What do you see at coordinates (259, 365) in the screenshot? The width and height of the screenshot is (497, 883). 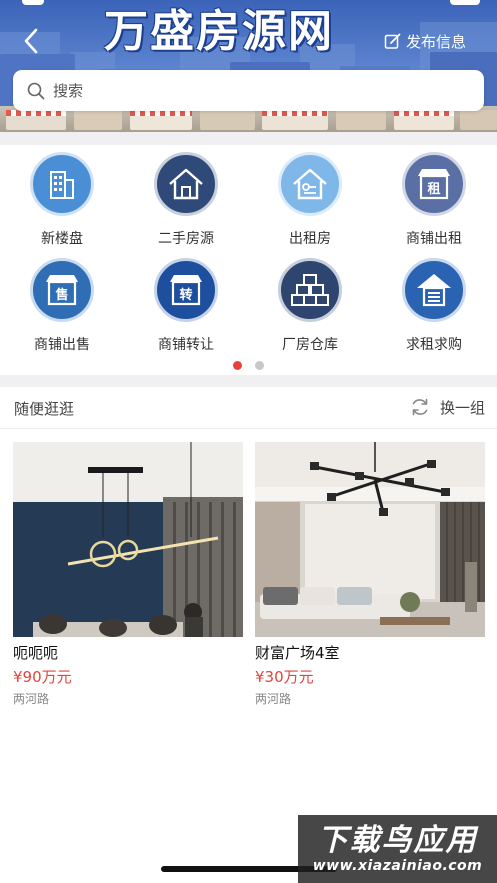 I see `page-dot` at bounding box center [259, 365].